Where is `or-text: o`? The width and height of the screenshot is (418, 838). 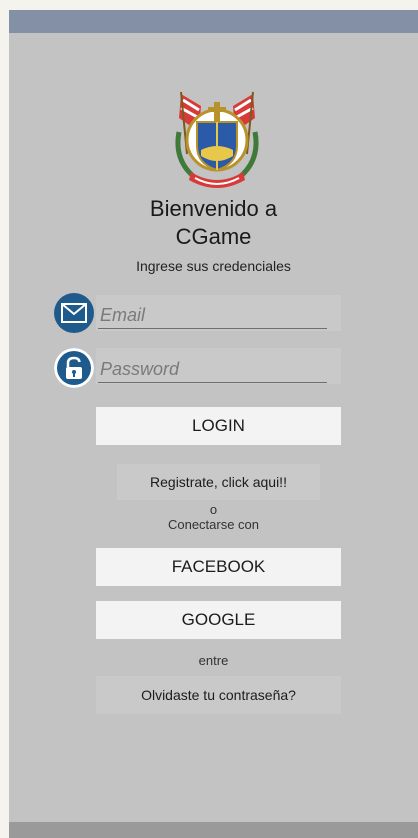
or-text: o is located at coordinates (213, 509).